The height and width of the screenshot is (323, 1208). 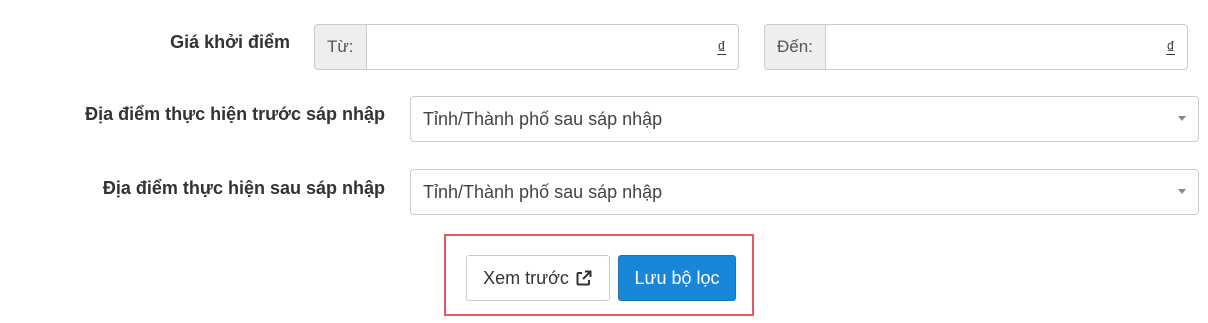 I want to click on price-to-group: Đến: ₫, so click(x=976, y=47).